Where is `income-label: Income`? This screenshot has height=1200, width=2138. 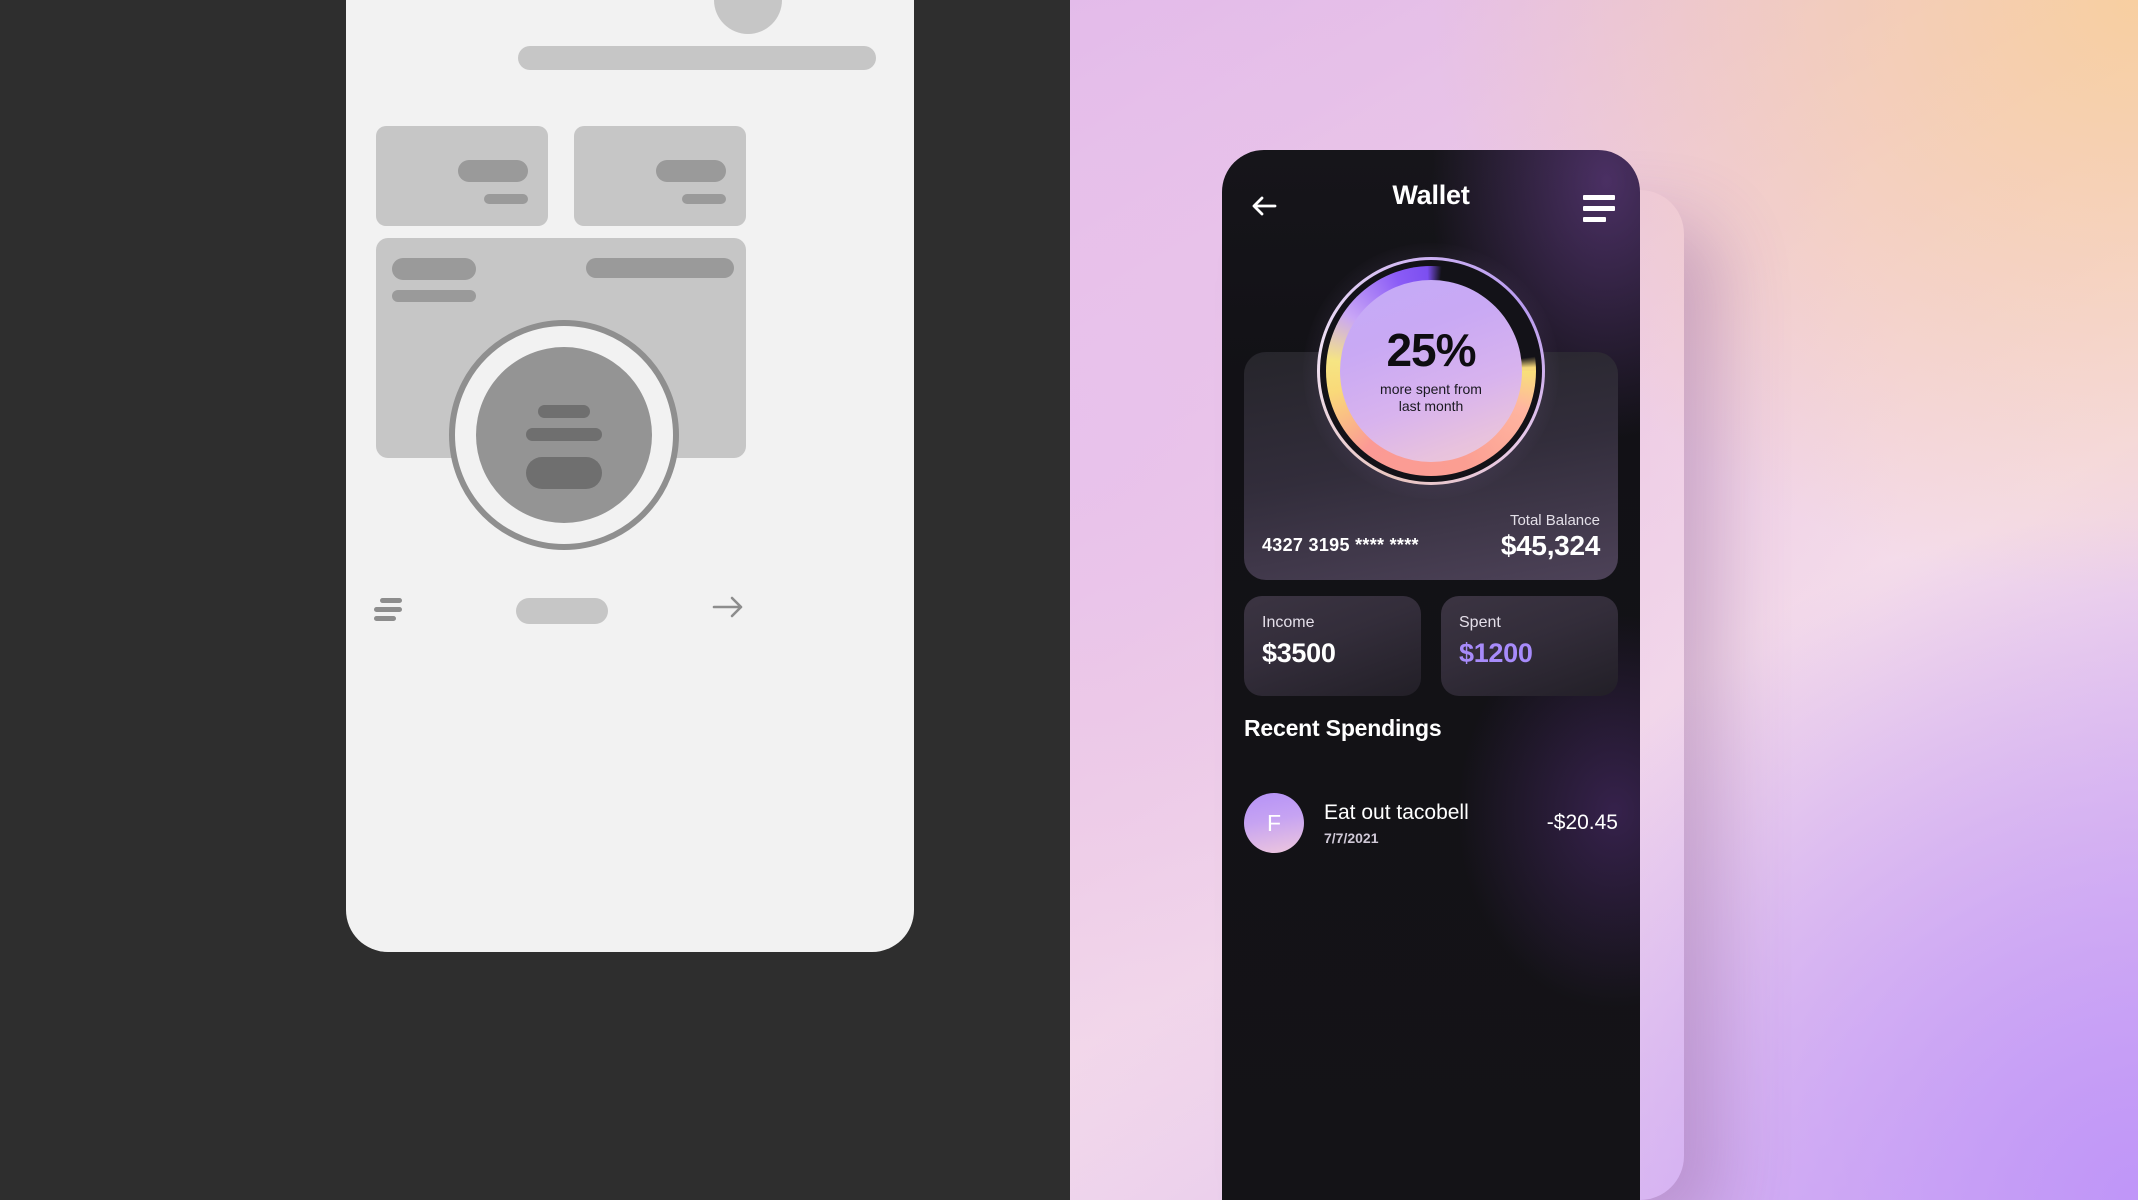 income-label: Income is located at coordinates (1288, 622).